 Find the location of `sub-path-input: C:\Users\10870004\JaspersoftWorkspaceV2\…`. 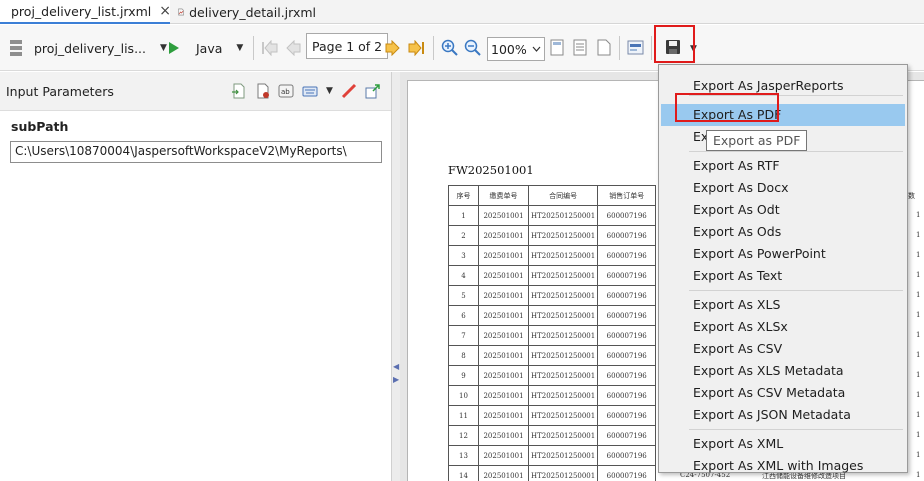

sub-path-input: C:\Users\10870004\JaspersoftWorkspaceV2\… is located at coordinates (196, 152).